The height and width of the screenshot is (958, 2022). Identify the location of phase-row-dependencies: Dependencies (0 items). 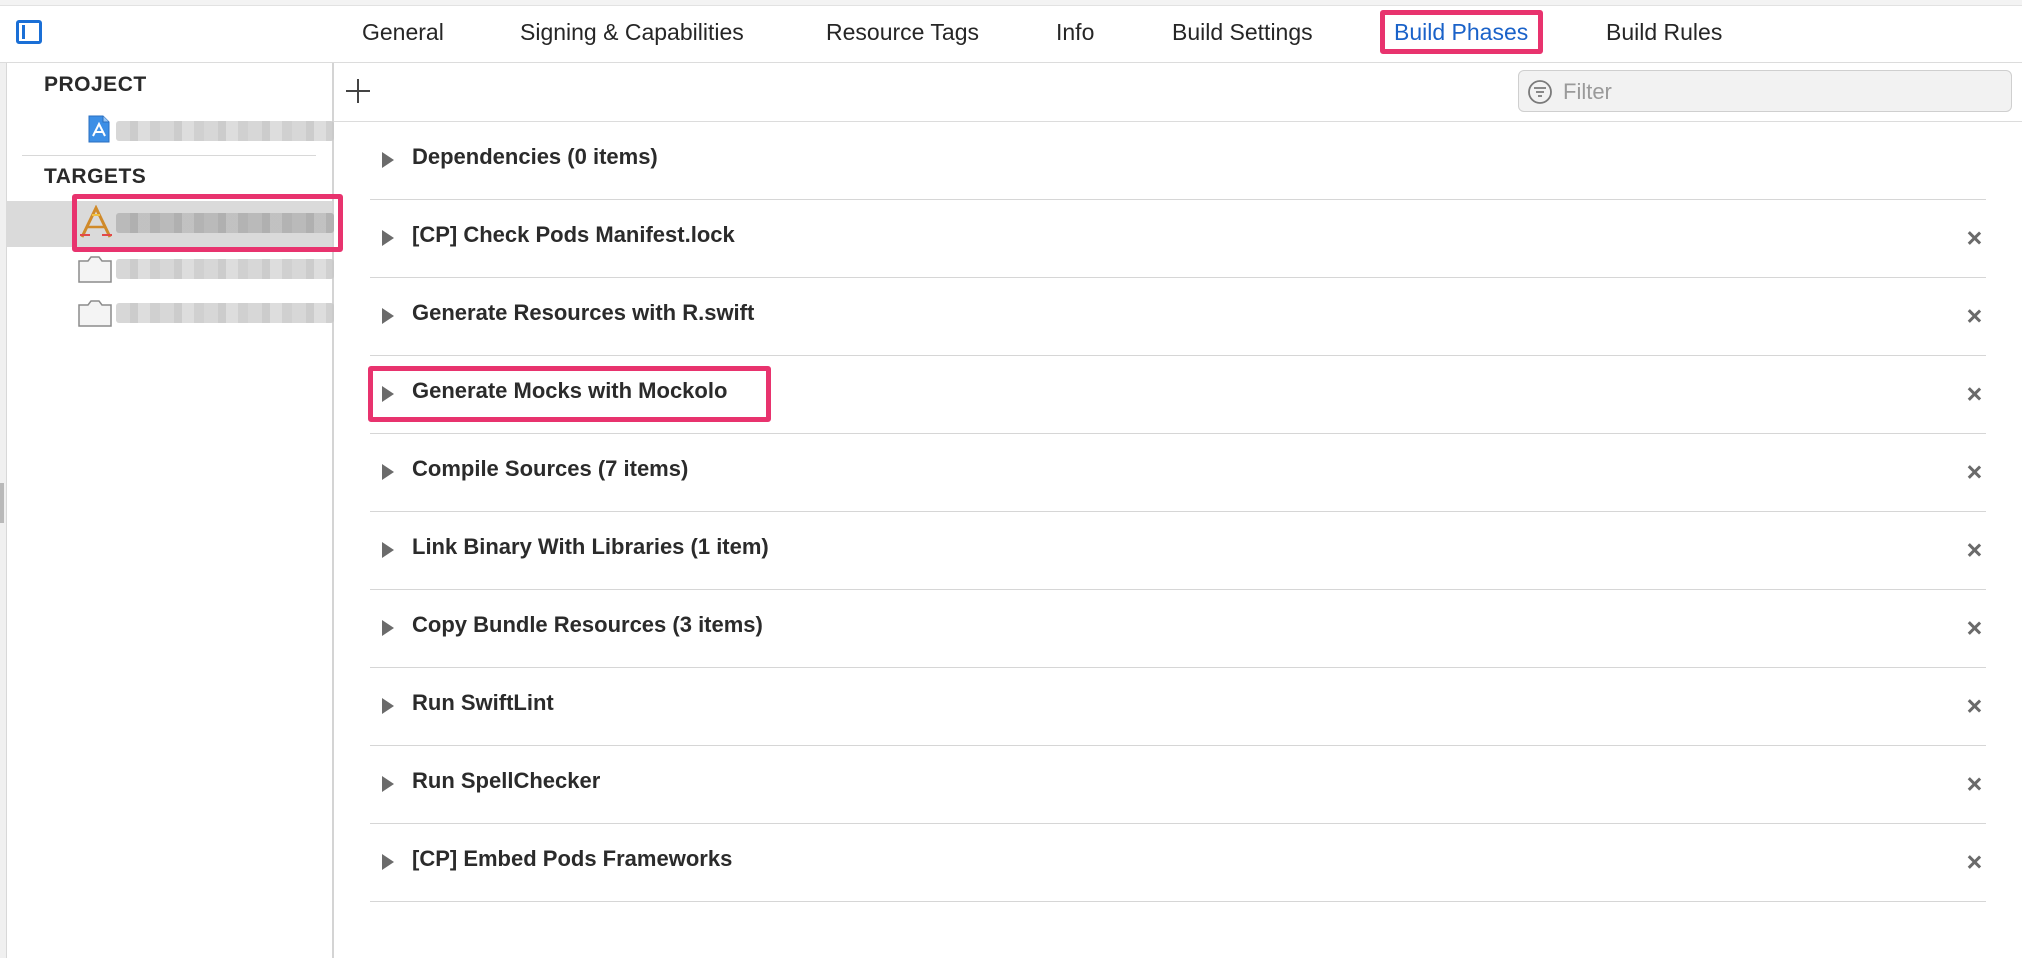
(1178, 161).